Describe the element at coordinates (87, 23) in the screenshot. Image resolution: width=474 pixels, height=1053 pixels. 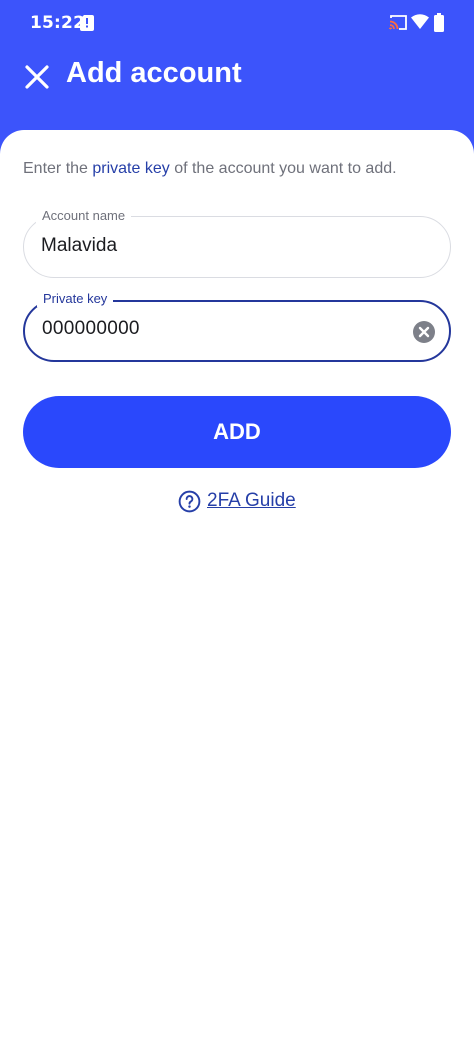
I see `sd-card-icon` at that location.